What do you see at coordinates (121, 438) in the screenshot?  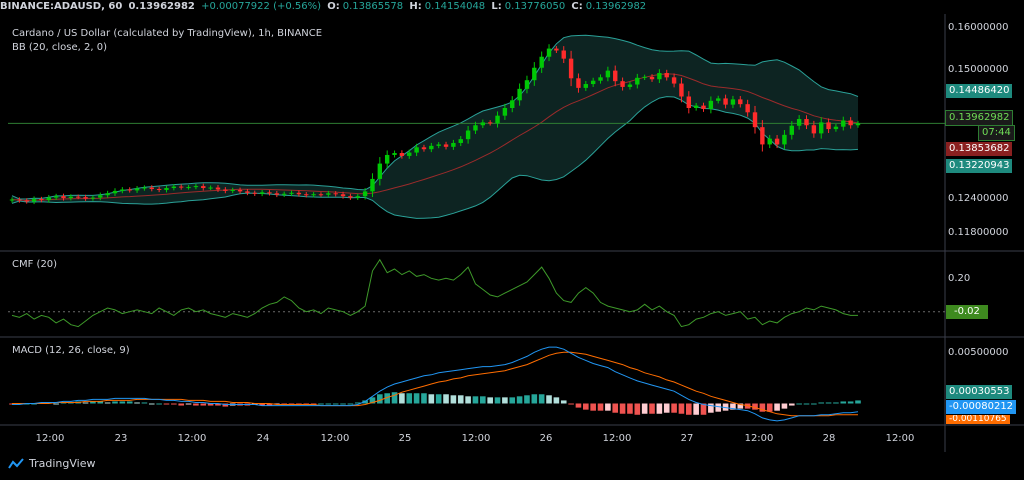 I see `time-axis-tick: 23` at bounding box center [121, 438].